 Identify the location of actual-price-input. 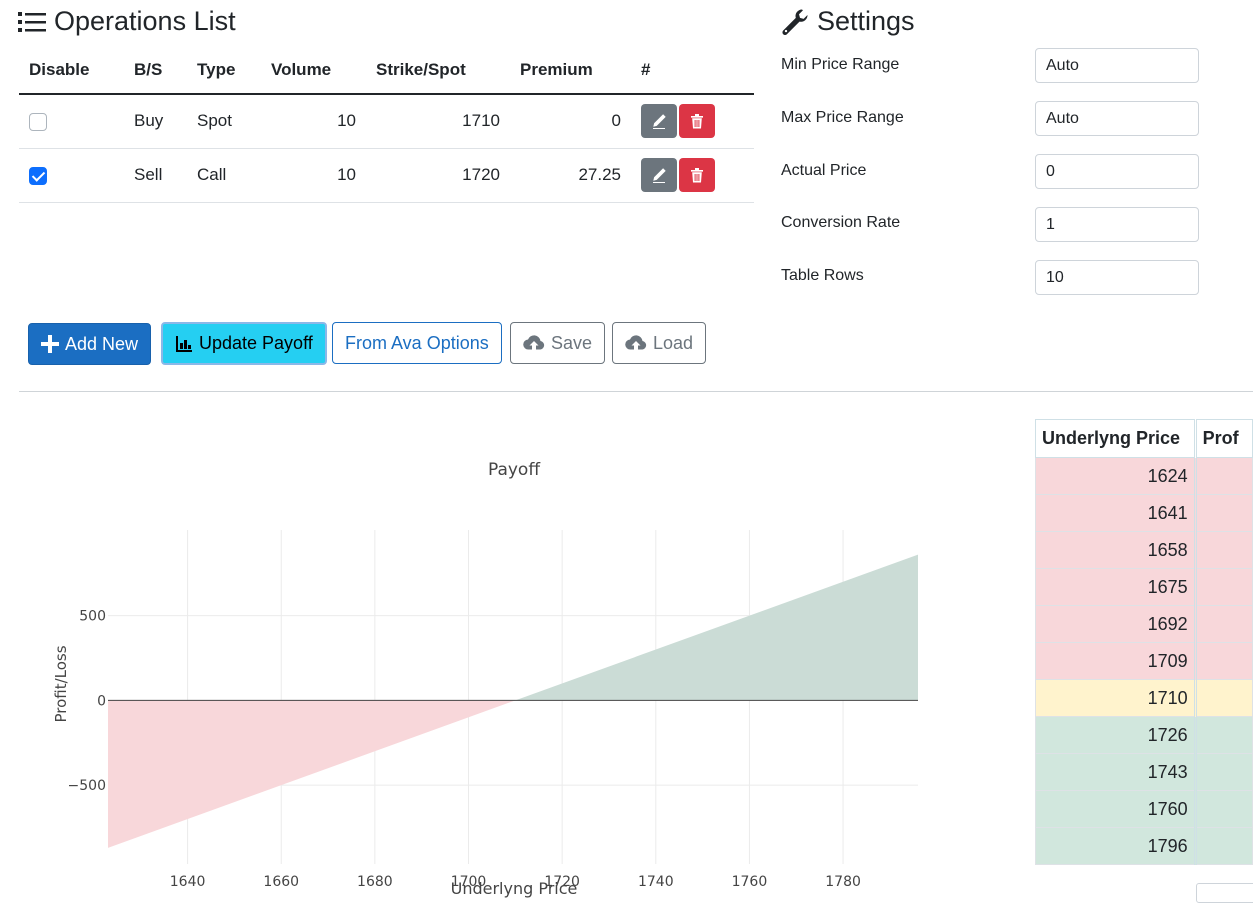
(1117, 171).